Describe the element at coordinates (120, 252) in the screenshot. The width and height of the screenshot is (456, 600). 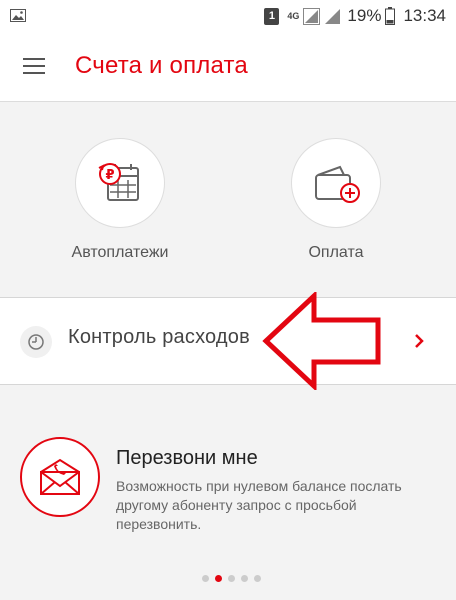
I see `autopayments-label: Автоплатежи` at that location.